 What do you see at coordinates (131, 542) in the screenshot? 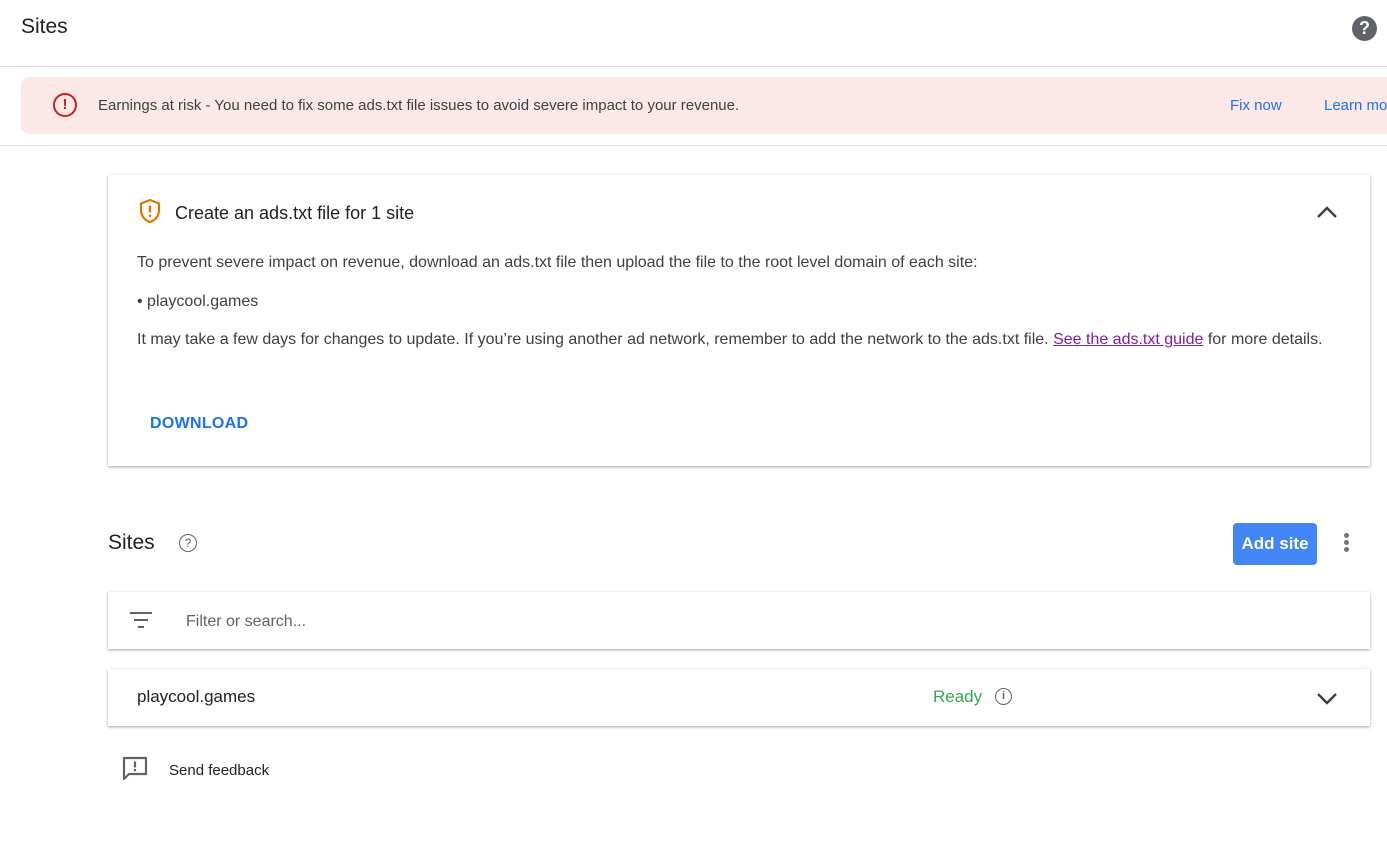
I see `sites-section-title: Sites` at bounding box center [131, 542].